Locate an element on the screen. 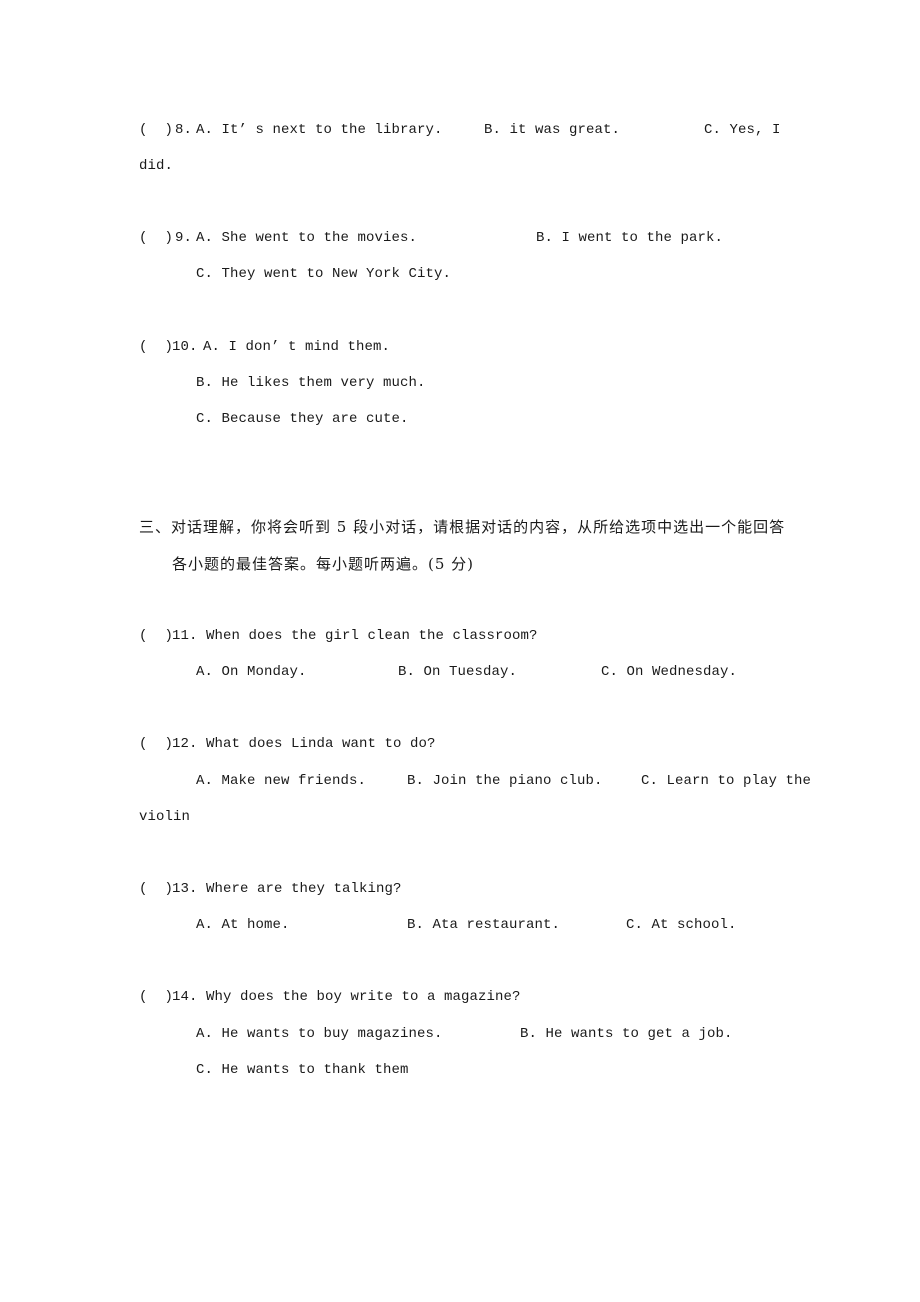  option-b: B. He likes them very much. is located at coordinates (311, 383).